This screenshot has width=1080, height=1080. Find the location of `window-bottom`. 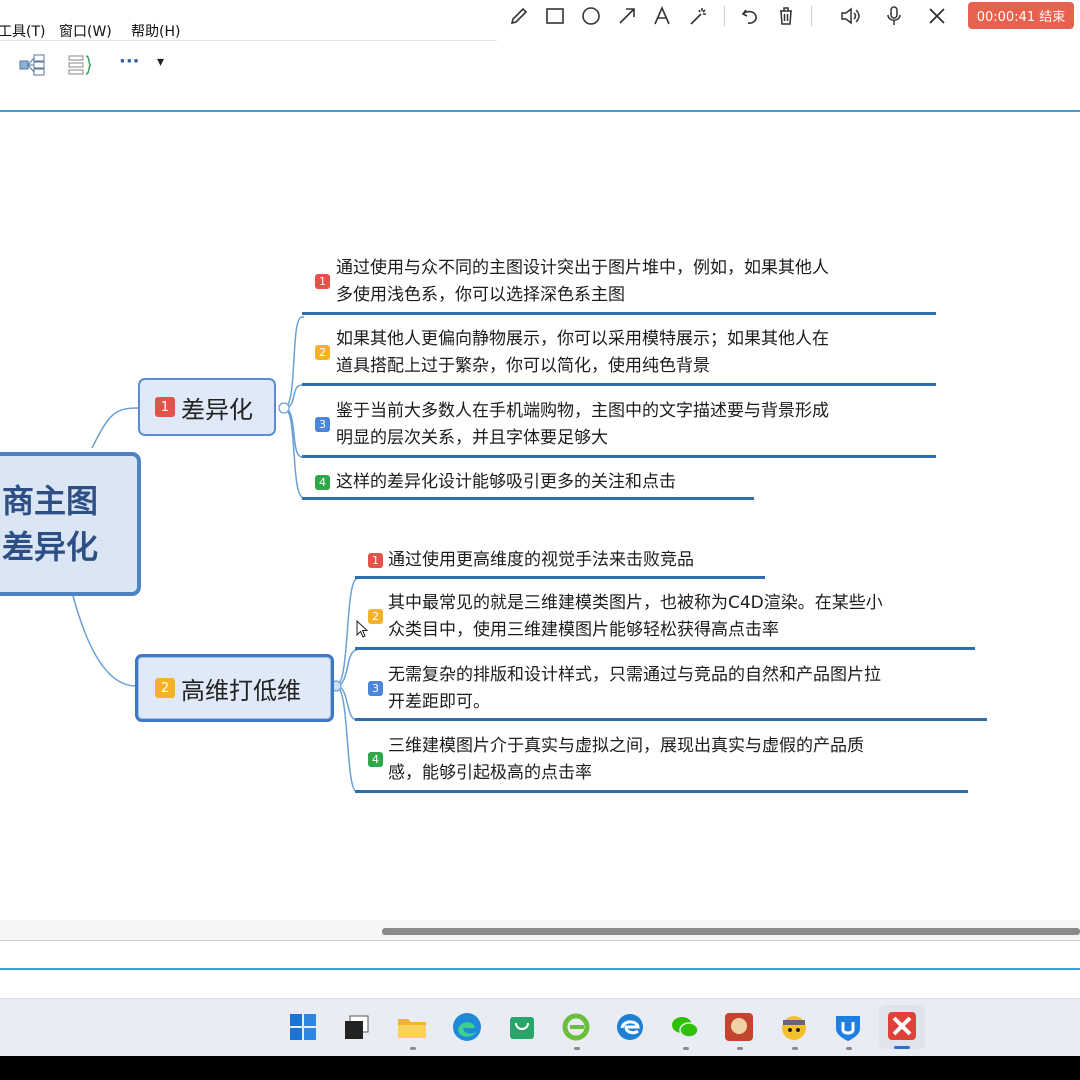

window-bottom is located at coordinates (540, 984).